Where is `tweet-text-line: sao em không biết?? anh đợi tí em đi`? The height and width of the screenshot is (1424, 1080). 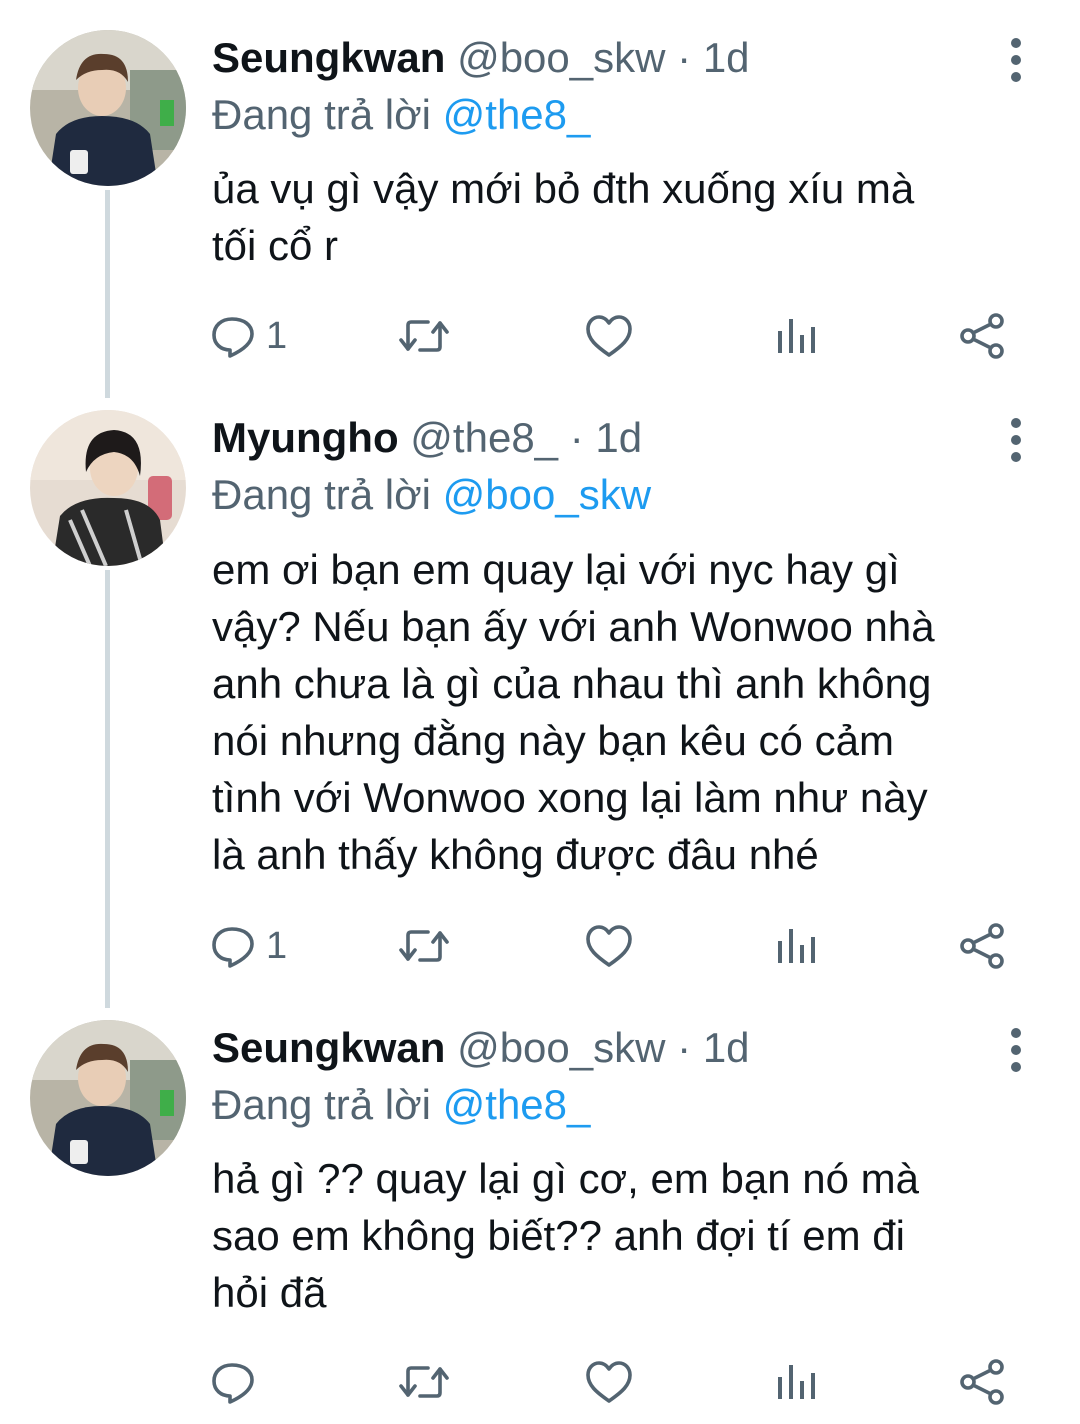
tweet-text-line: sao em không biết?? anh đợi tí em đi is located at coordinates (558, 1235).